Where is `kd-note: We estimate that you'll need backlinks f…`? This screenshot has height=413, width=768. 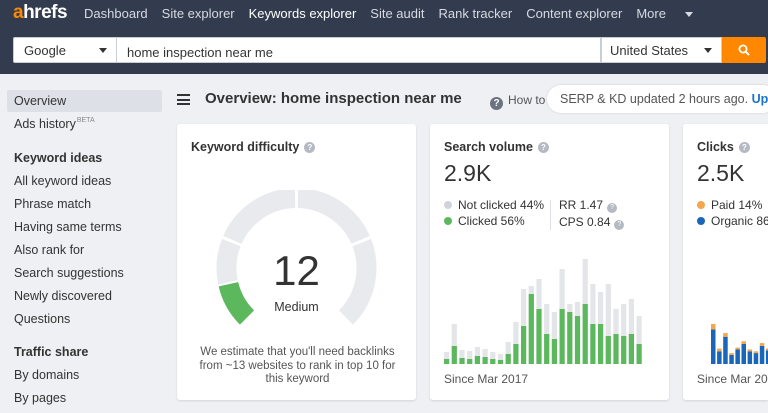
kd-note: We estimate that you'll need backlinks f… is located at coordinates (297, 365).